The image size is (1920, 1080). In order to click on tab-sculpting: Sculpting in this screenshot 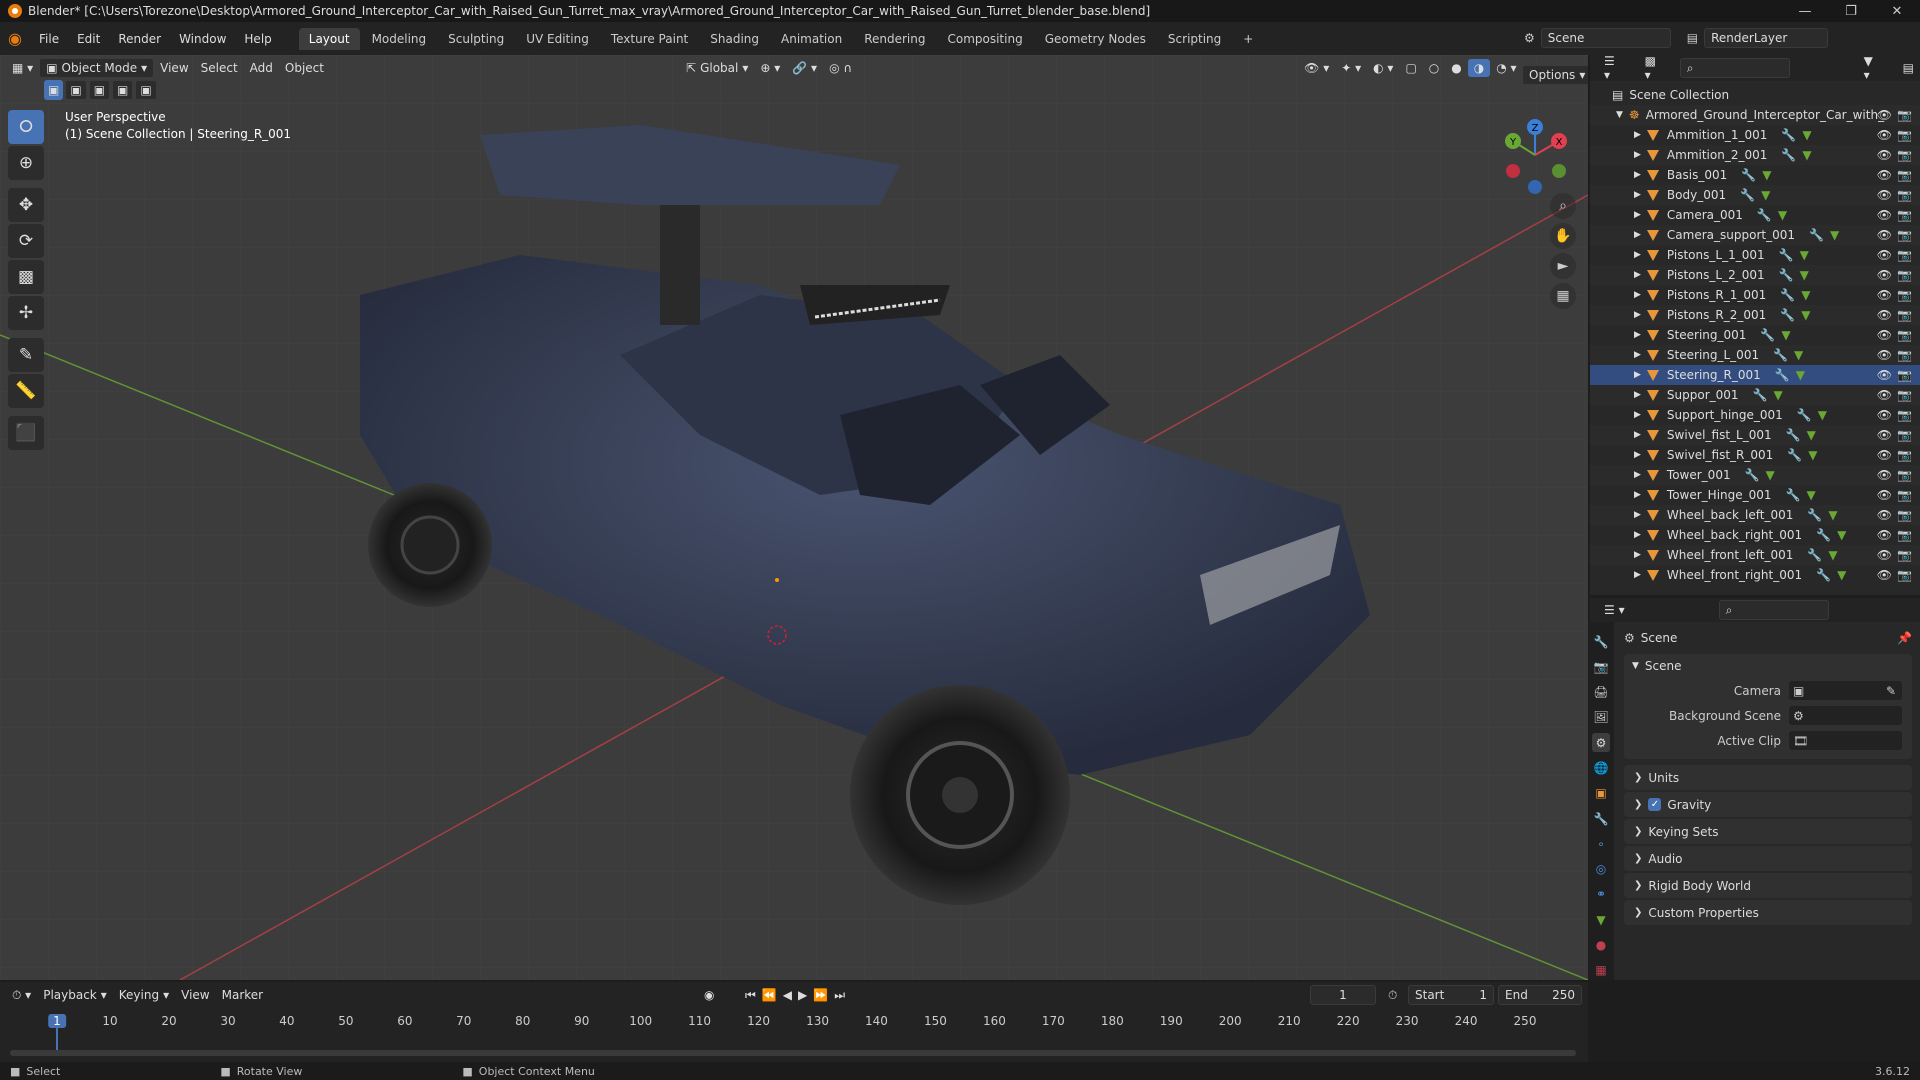, I will do `click(476, 39)`.